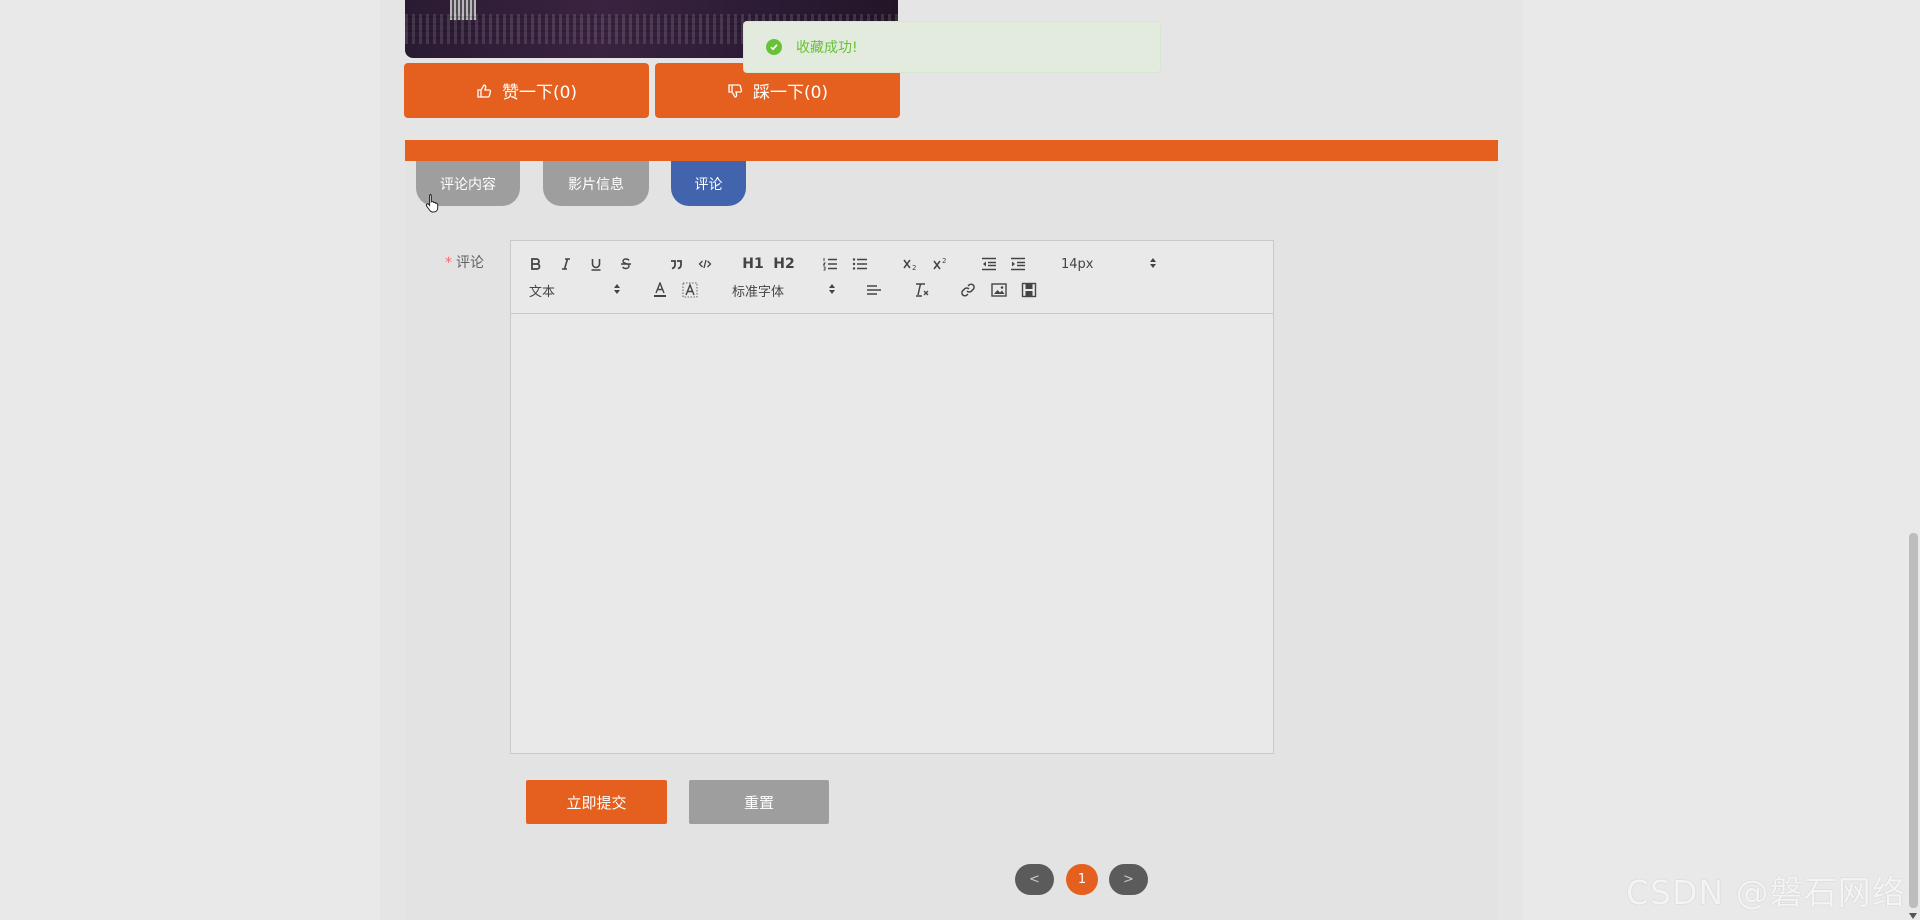  I want to click on like-label: 赞一下(0), so click(539, 93).